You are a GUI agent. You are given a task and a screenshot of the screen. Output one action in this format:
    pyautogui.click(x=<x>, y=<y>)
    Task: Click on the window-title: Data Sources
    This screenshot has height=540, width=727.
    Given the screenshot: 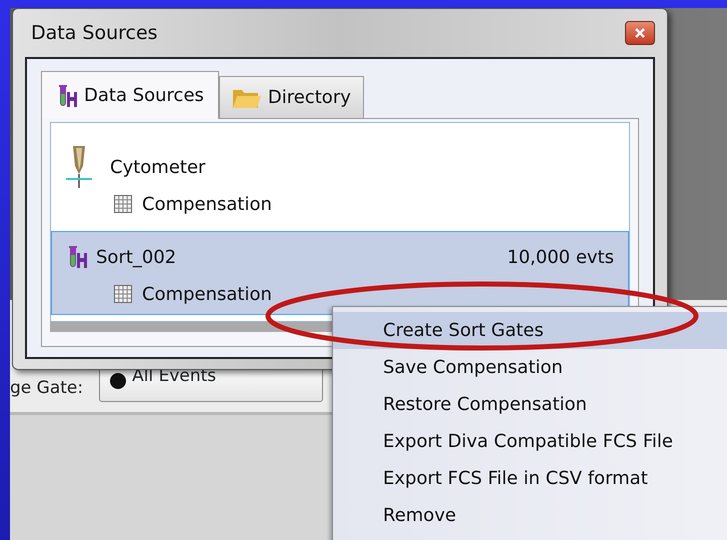 What is the action you would take?
    pyautogui.click(x=94, y=33)
    